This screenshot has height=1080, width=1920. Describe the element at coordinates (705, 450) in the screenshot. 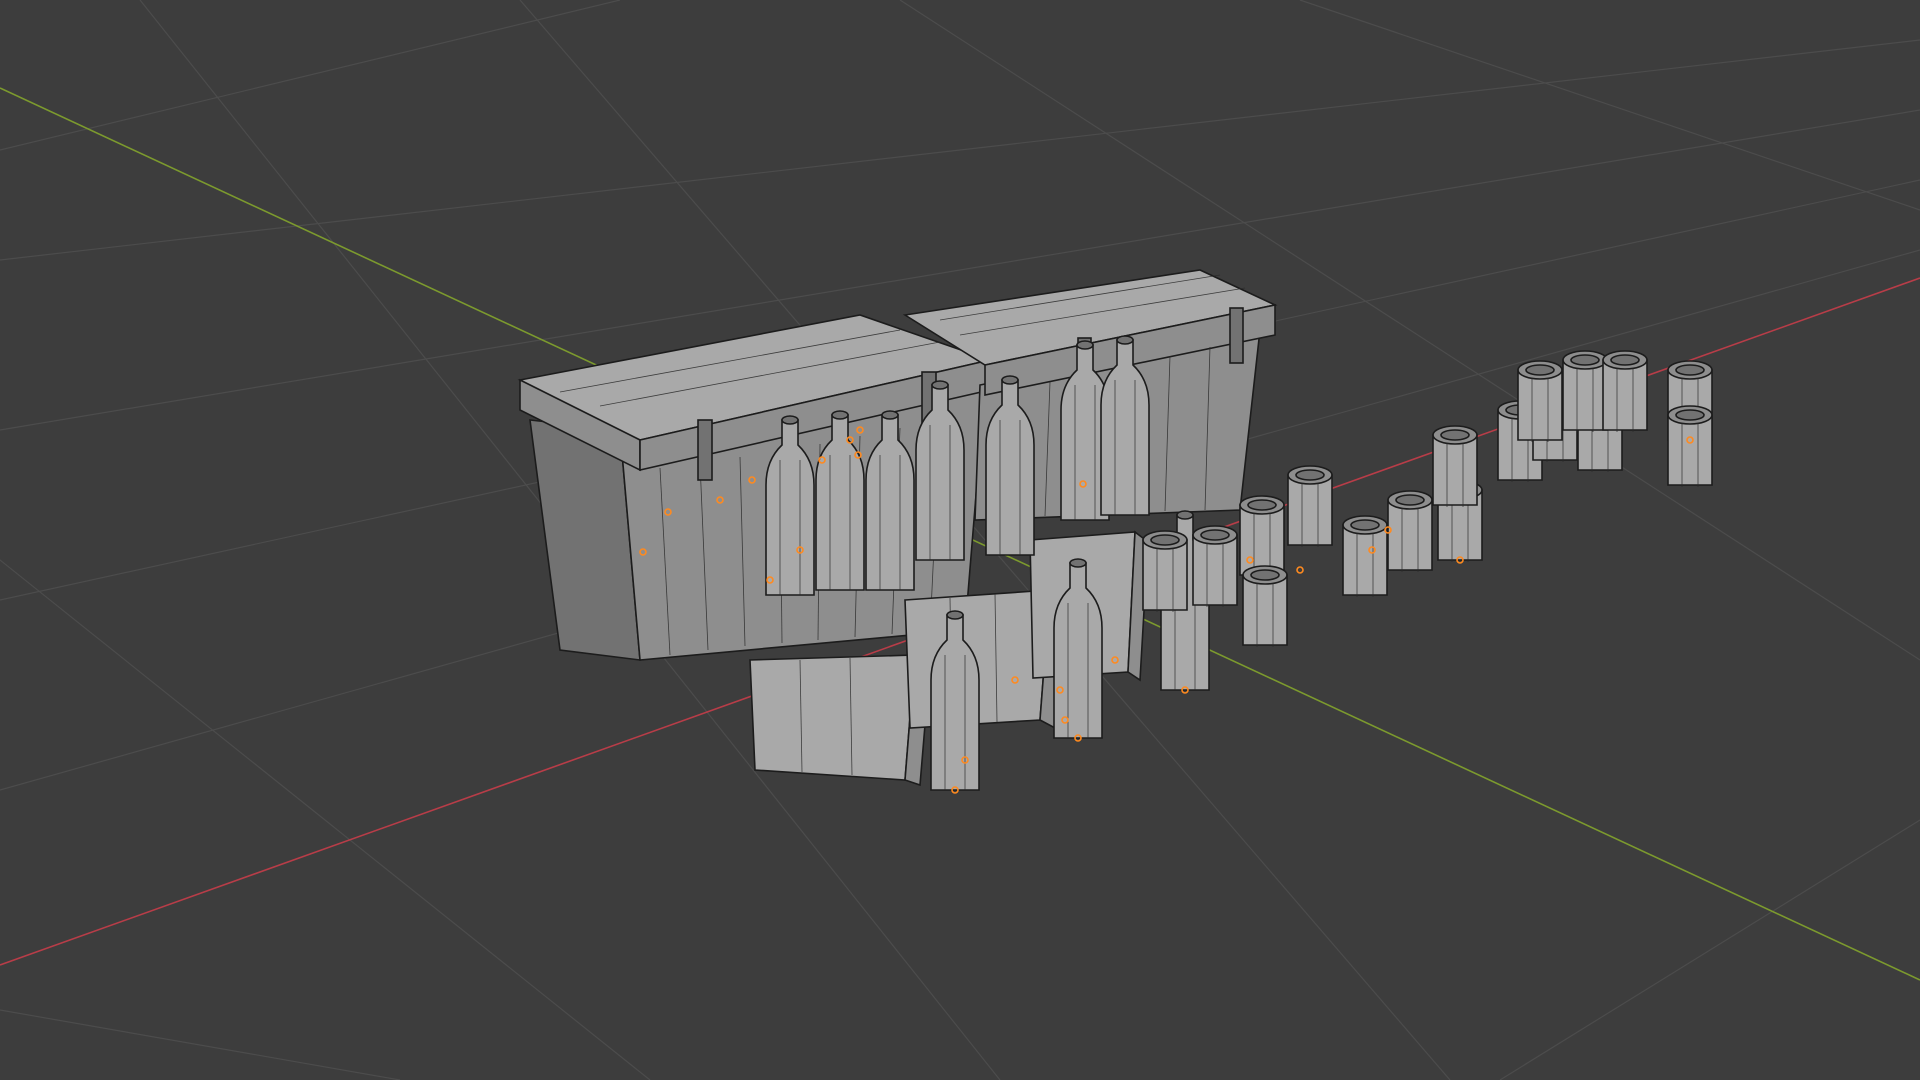

I see `latch-left` at that location.